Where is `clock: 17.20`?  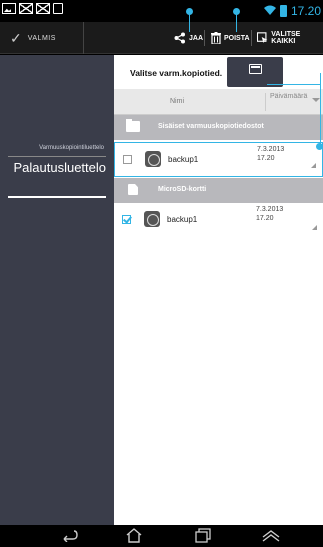
clock: 17.20 is located at coordinates (305, 11).